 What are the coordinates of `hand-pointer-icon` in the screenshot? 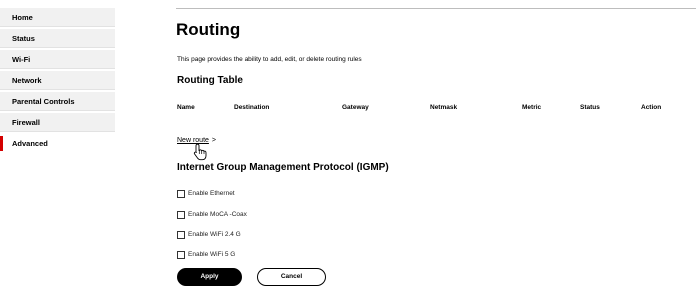 It's located at (200, 152).